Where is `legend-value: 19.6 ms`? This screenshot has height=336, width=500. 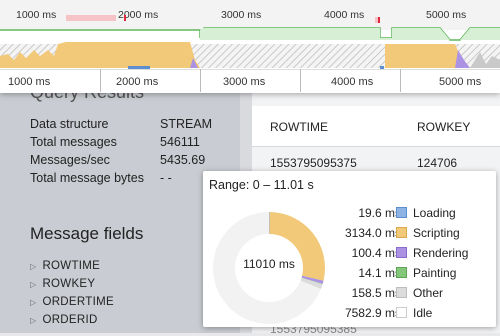
legend-value: 19.6 ms is located at coordinates (379, 213).